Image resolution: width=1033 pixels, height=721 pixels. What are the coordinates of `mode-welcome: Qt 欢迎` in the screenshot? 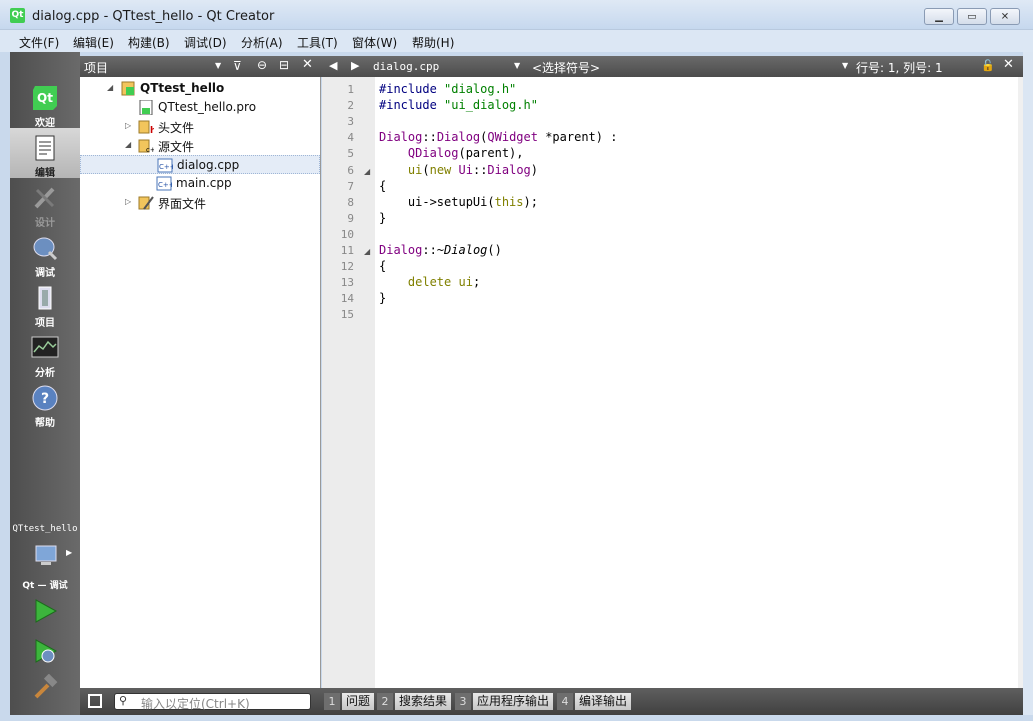 It's located at (45, 103).